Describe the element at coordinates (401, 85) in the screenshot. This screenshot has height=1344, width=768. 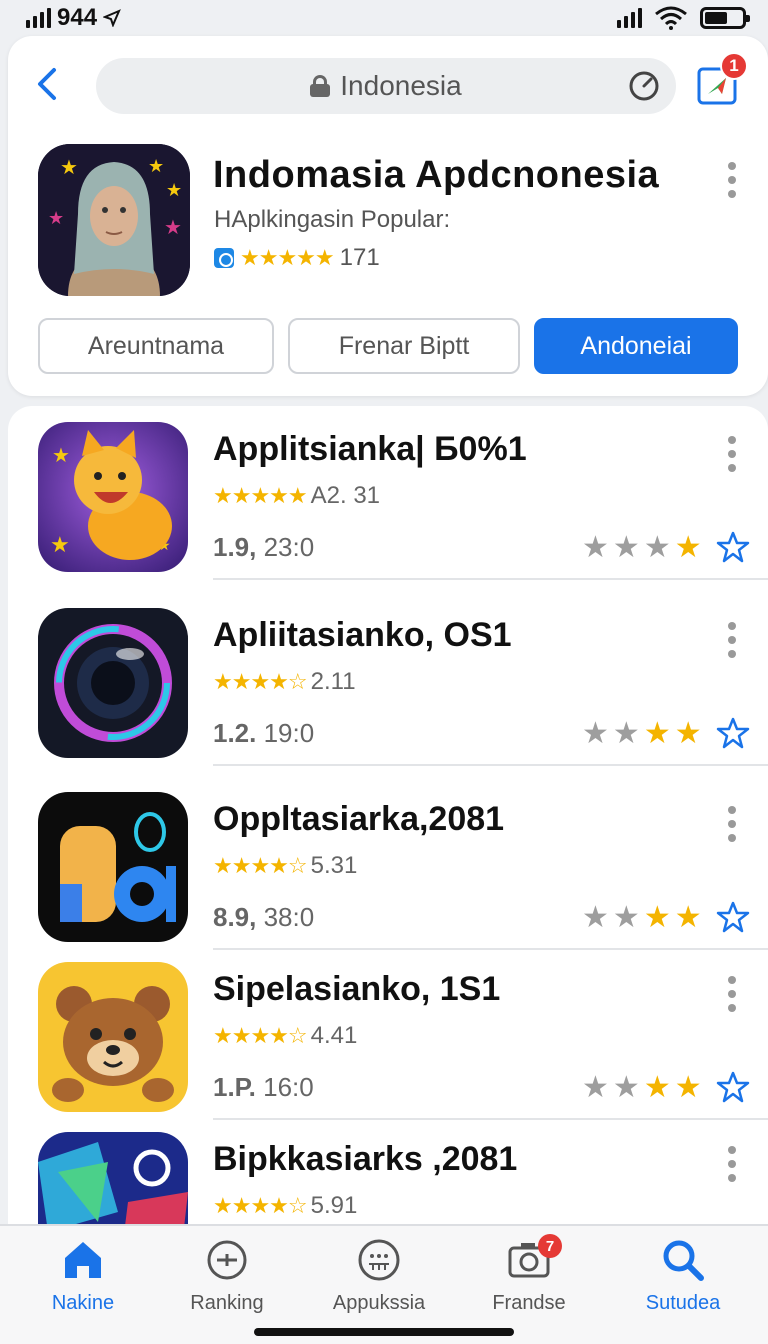
I see `address-text: Indonesia` at that location.